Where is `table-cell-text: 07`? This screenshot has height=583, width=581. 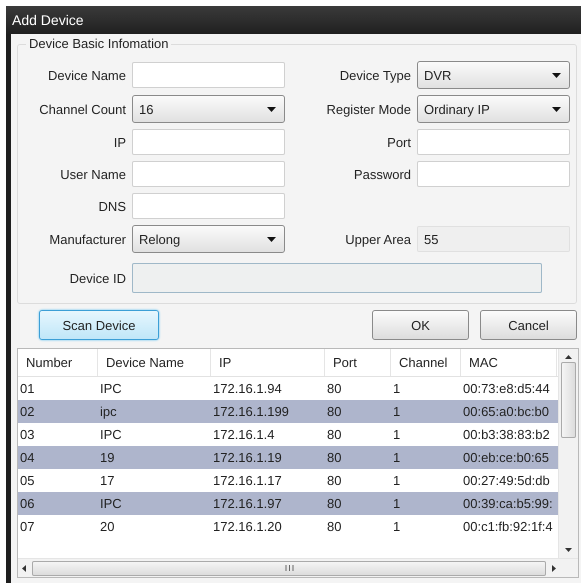 table-cell-text: 07 is located at coordinates (27, 526).